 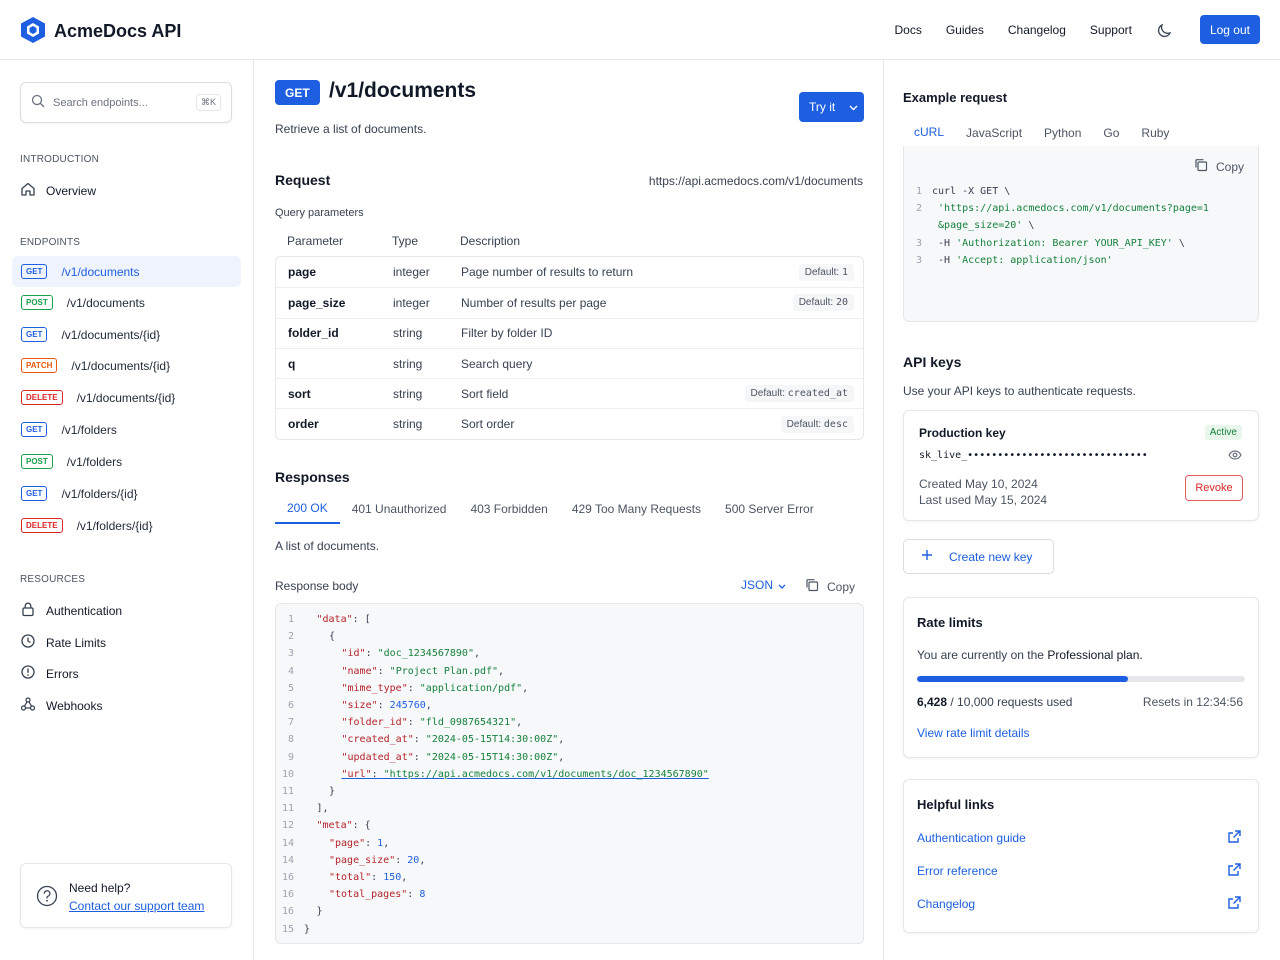 I want to click on column-header: Type, so click(x=405, y=241).